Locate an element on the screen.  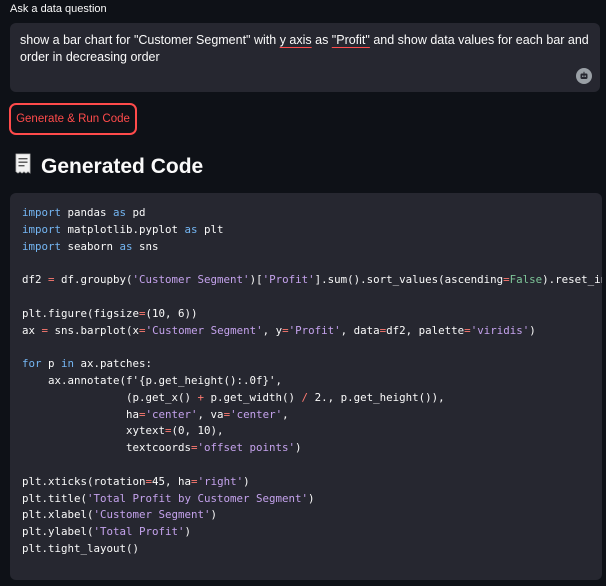
code-token: , va is located at coordinates (210, 414).